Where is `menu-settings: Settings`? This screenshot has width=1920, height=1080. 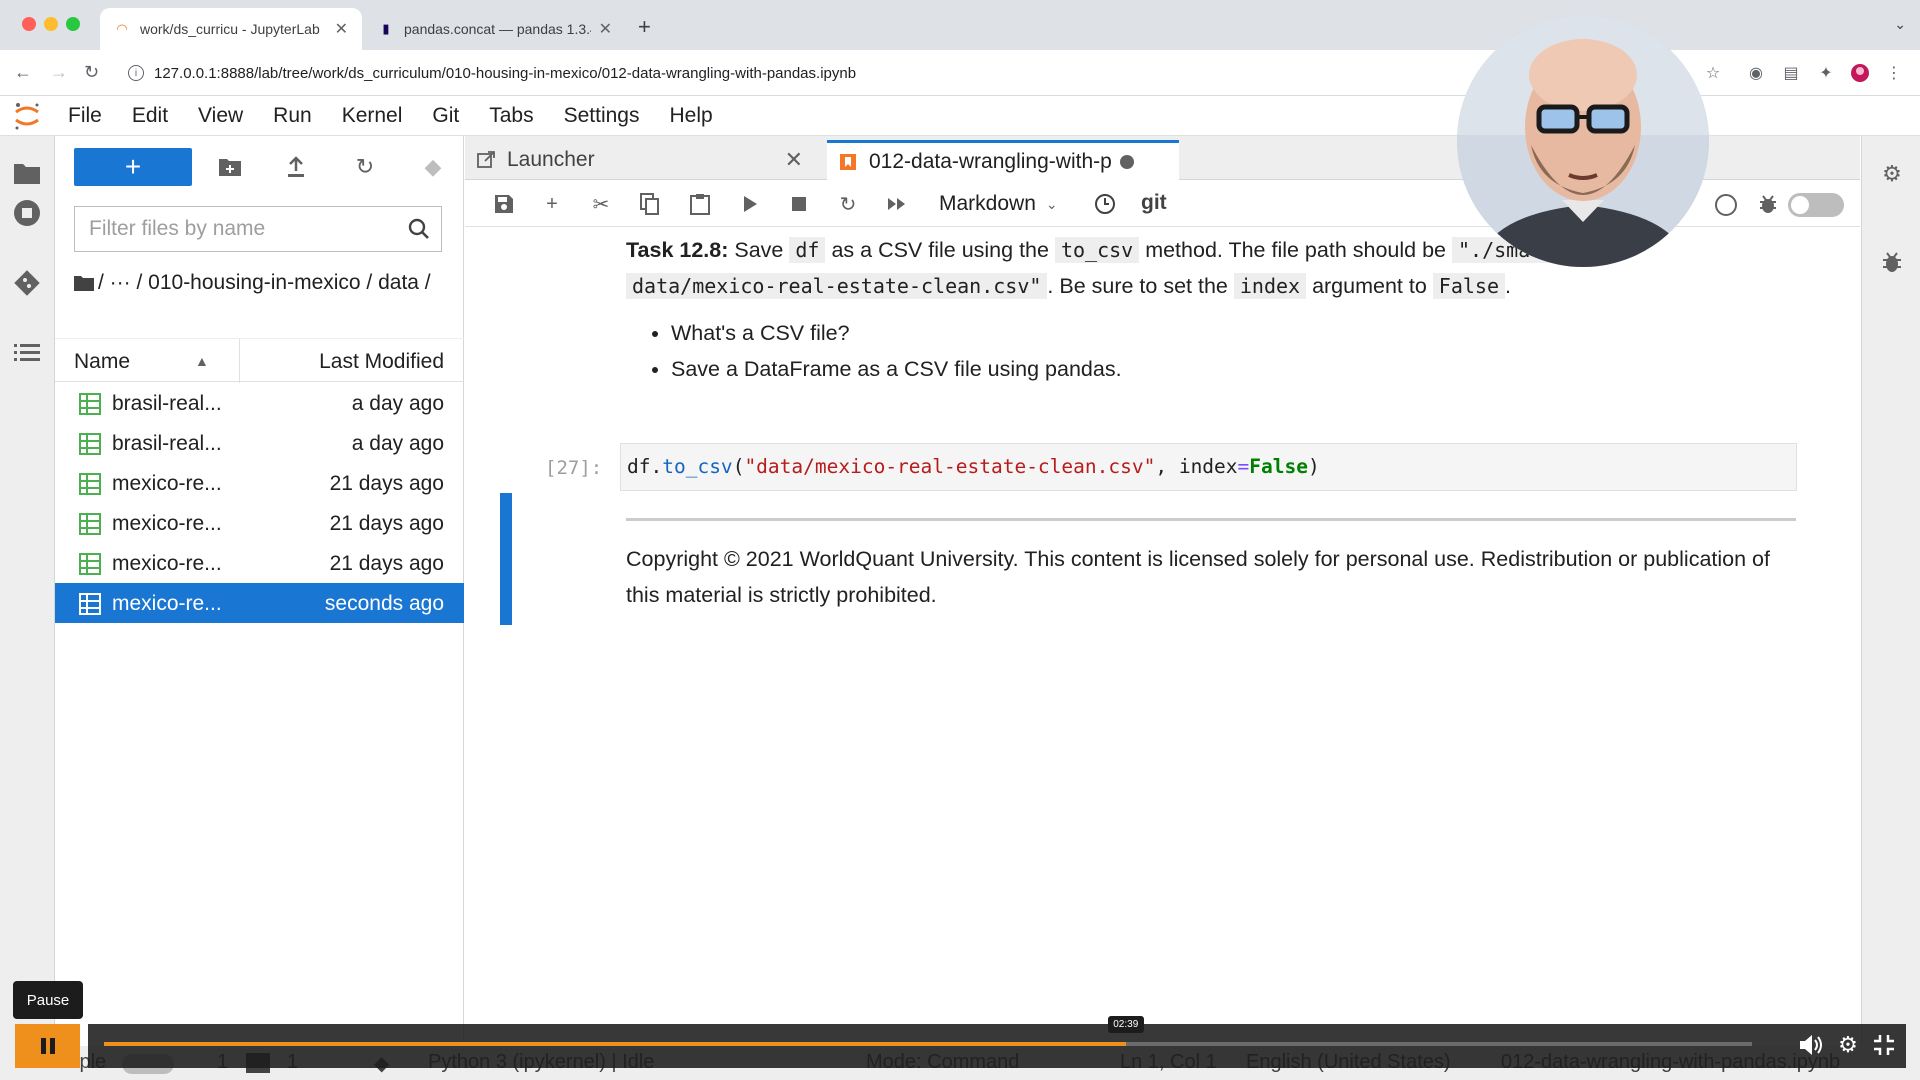 menu-settings: Settings is located at coordinates (602, 116).